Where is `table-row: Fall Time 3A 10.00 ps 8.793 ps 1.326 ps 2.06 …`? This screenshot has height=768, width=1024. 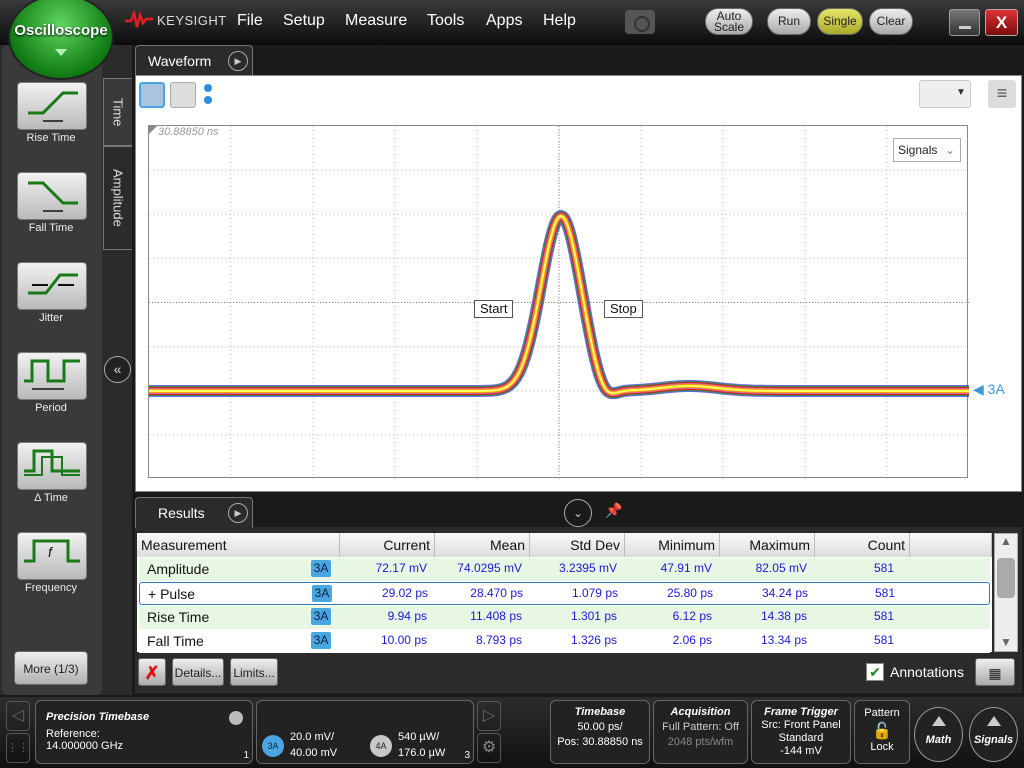
table-row: Fall Time 3A 10.00 ps 8.793 ps 1.326 ps 2.06 … is located at coordinates (564, 641).